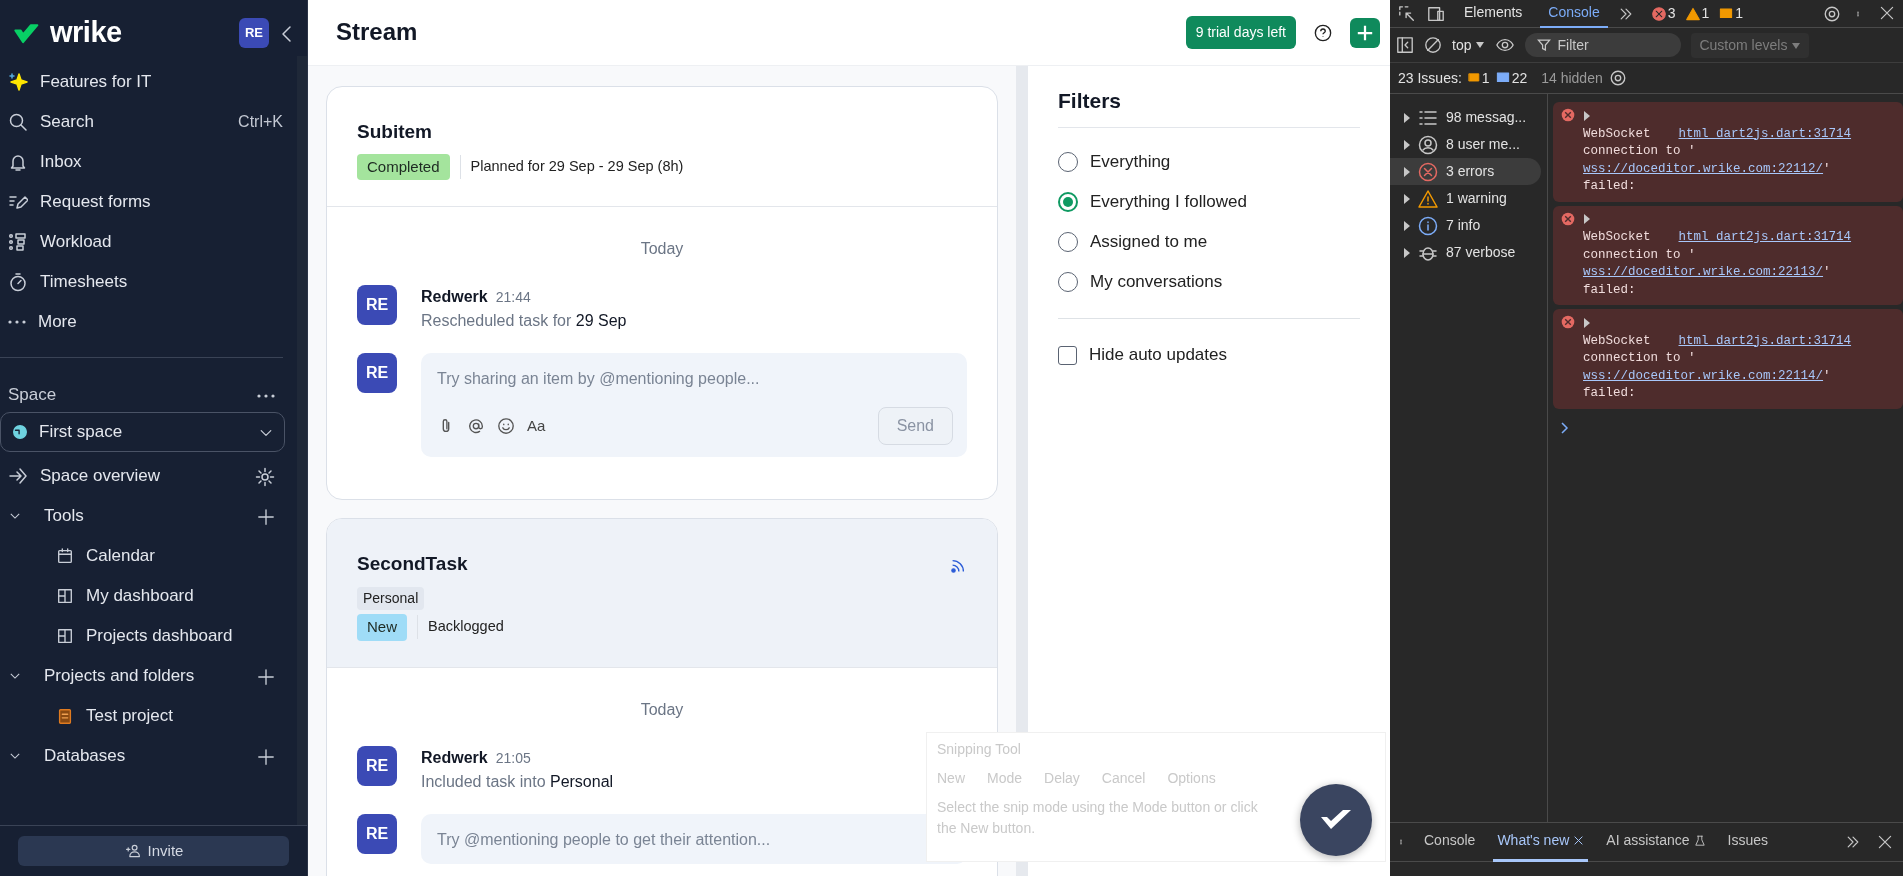 The image size is (1903, 876). I want to click on shortcut-label: Ctrl+K, so click(260, 122).